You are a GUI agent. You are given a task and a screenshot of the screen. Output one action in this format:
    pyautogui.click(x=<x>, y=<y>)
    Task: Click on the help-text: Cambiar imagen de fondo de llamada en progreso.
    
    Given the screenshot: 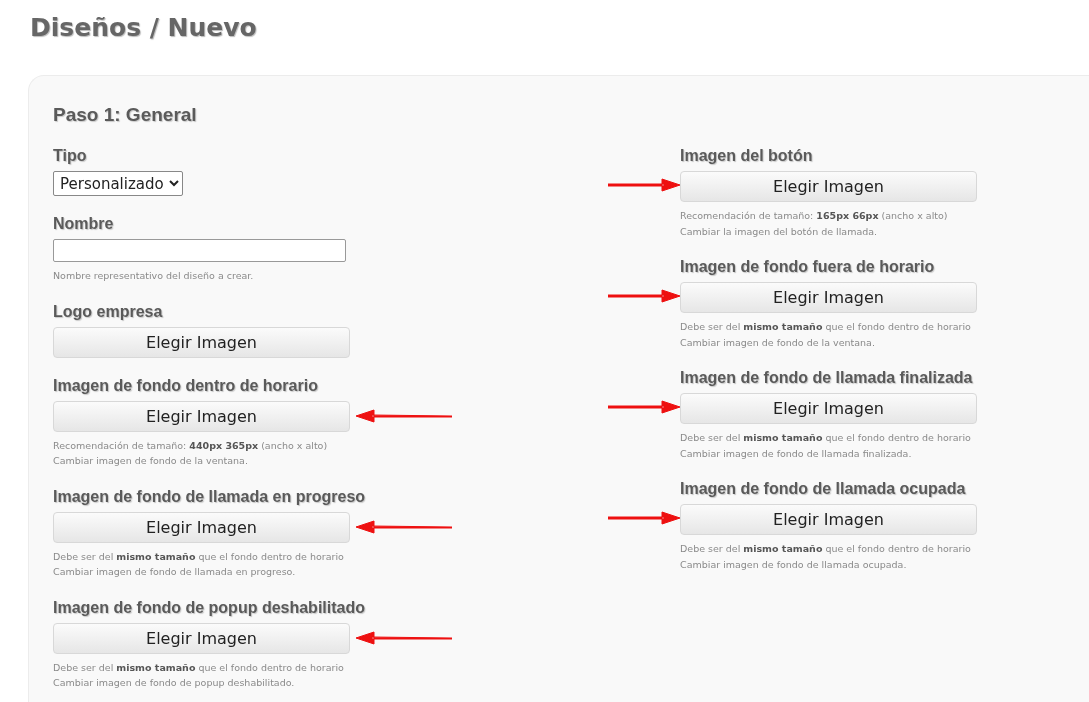 What is the action you would take?
    pyautogui.click(x=175, y=572)
    